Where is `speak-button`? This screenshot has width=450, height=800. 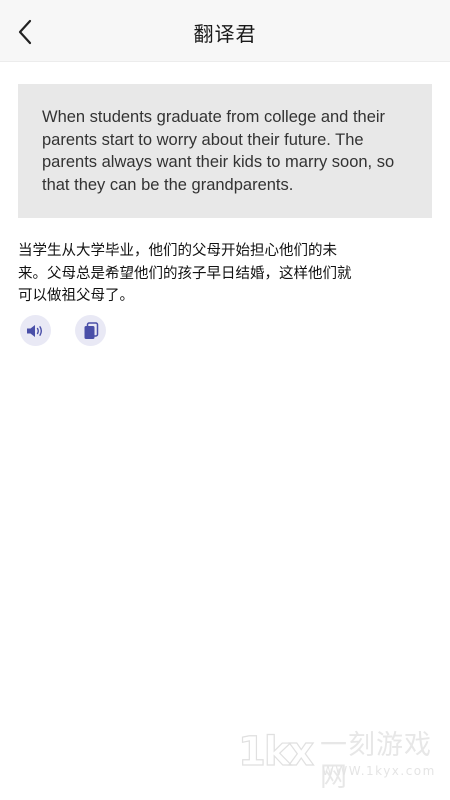
speak-button is located at coordinates (35, 330).